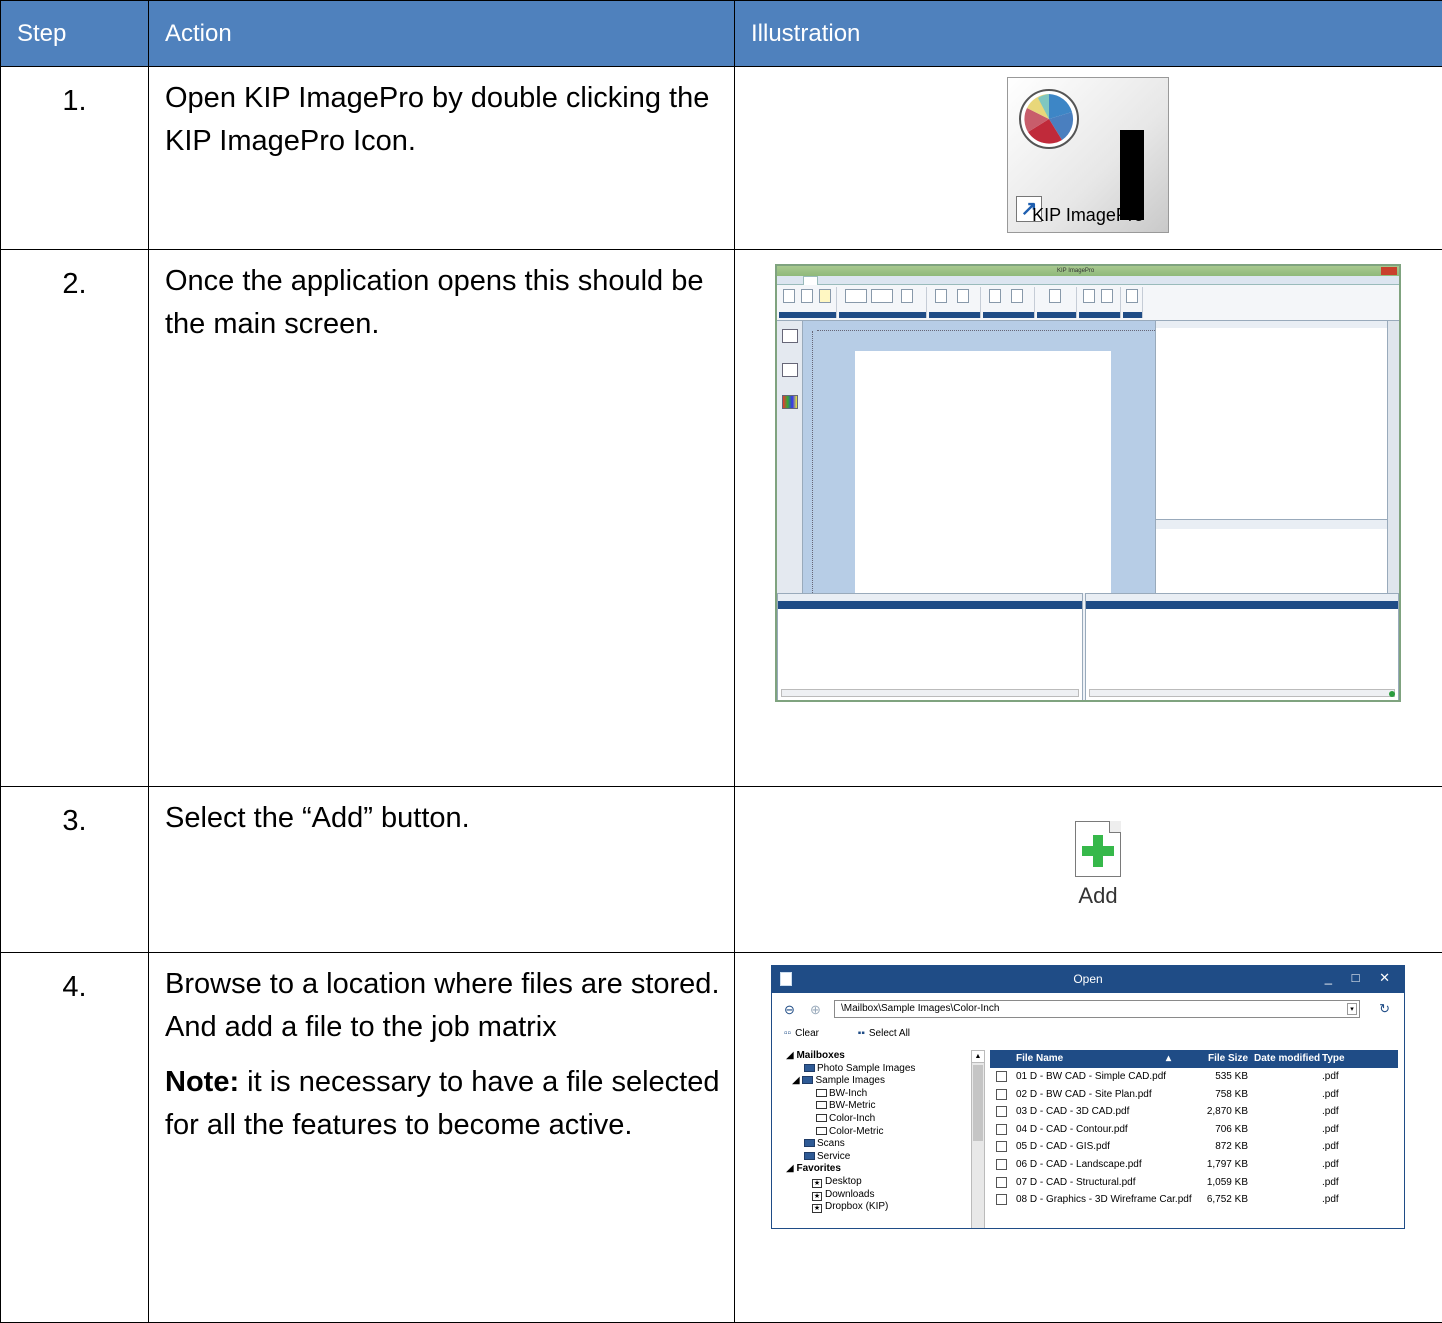  What do you see at coordinates (1072, 1111) in the screenshot?
I see `file-name: 03 D - CAD - 3D CAD.pdf` at bounding box center [1072, 1111].